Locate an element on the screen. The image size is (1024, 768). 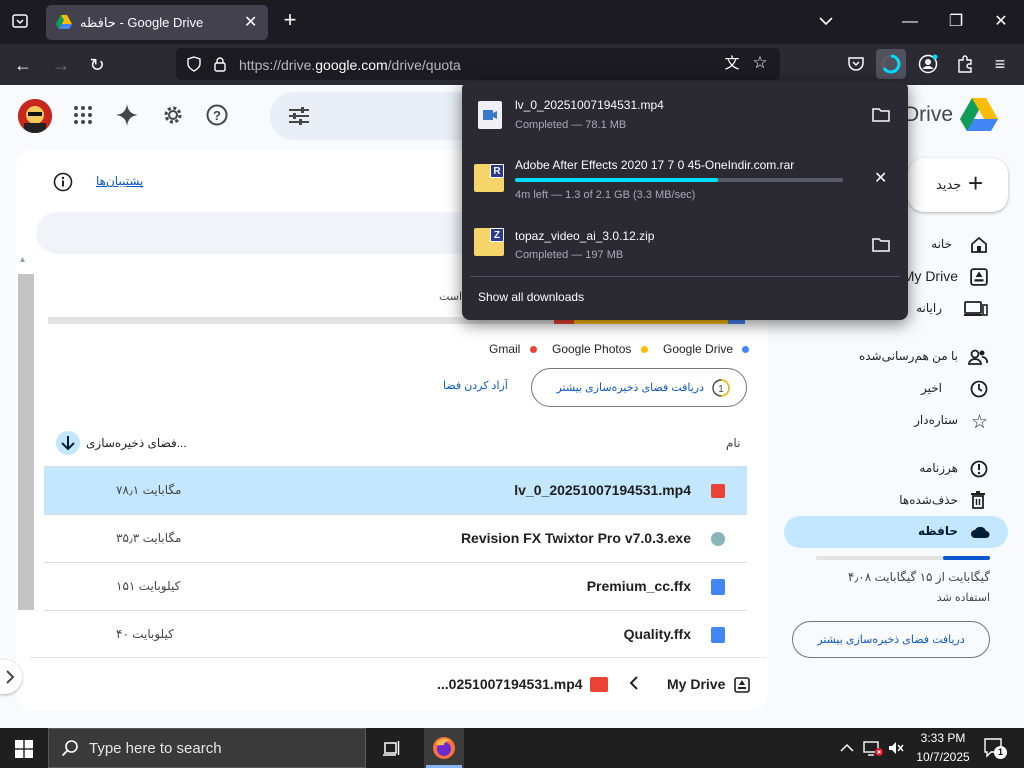
volume-muted-icon is located at coordinates (896, 750).